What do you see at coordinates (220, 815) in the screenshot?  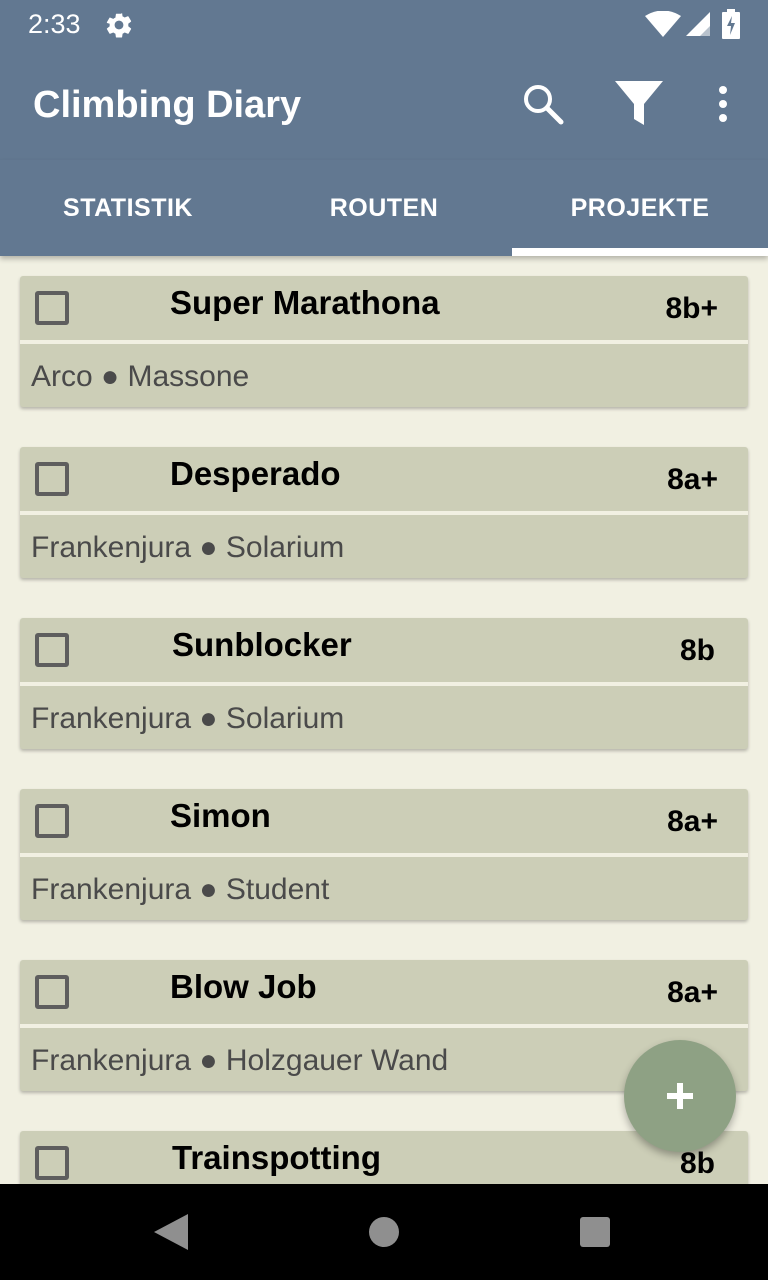 I see `route-name: Simon` at bounding box center [220, 815].